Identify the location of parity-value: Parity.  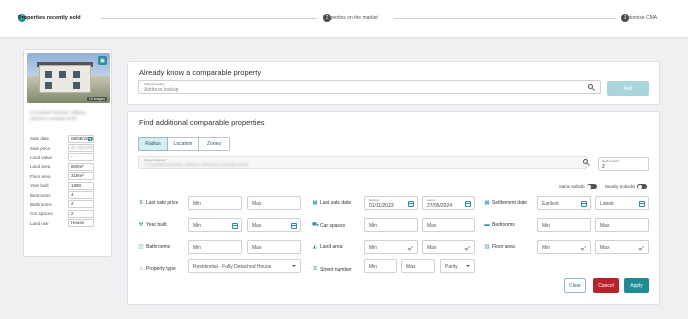
(451, 267).